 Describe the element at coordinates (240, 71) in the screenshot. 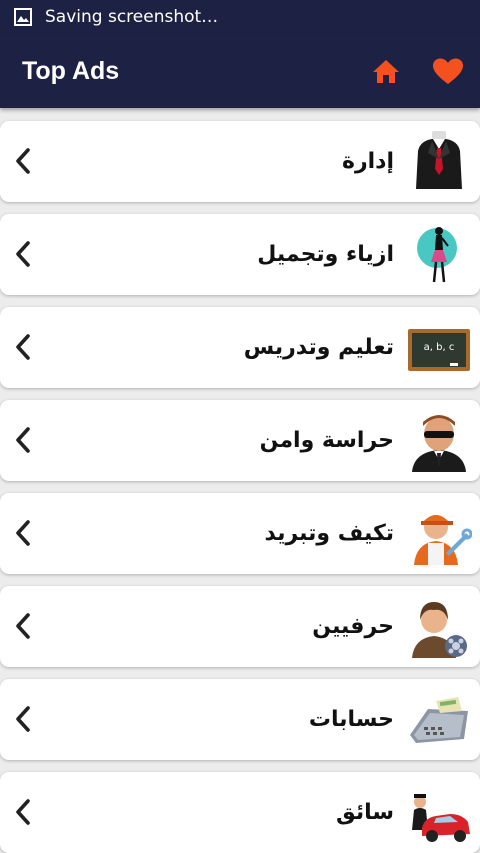

I see `app-bar: Top Ads` at that location.